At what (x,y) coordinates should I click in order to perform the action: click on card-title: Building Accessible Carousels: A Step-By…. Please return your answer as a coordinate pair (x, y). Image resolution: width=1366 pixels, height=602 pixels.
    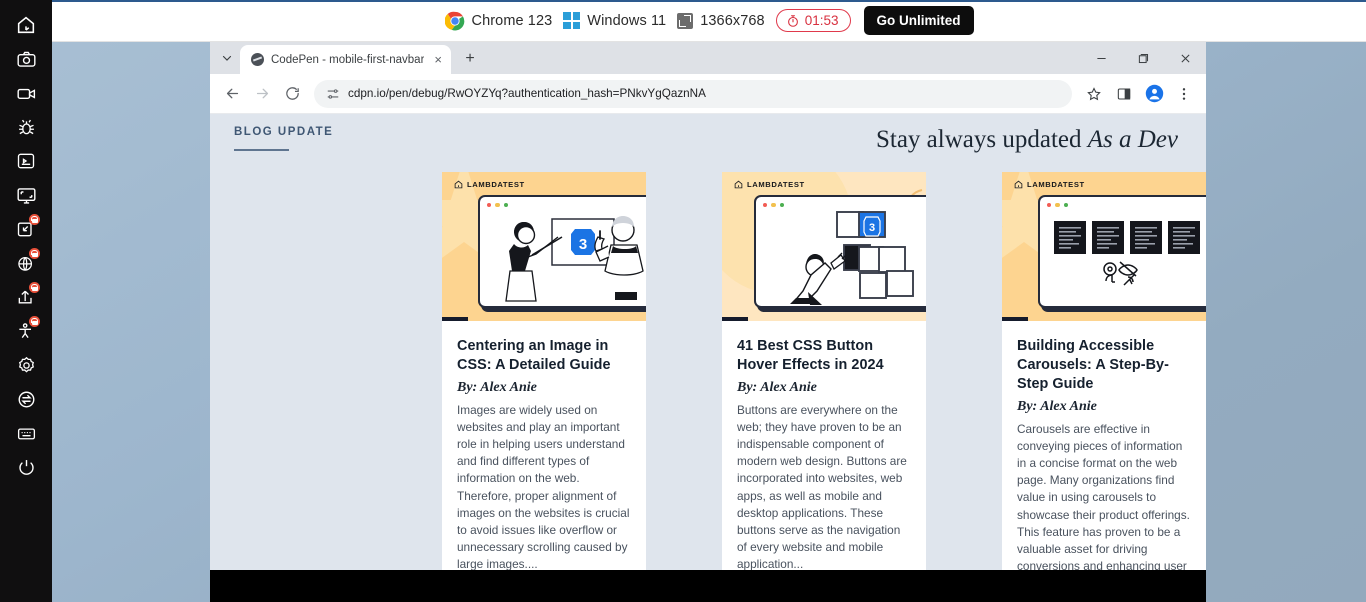
    Looking at the image, I should click on (1093, 365).